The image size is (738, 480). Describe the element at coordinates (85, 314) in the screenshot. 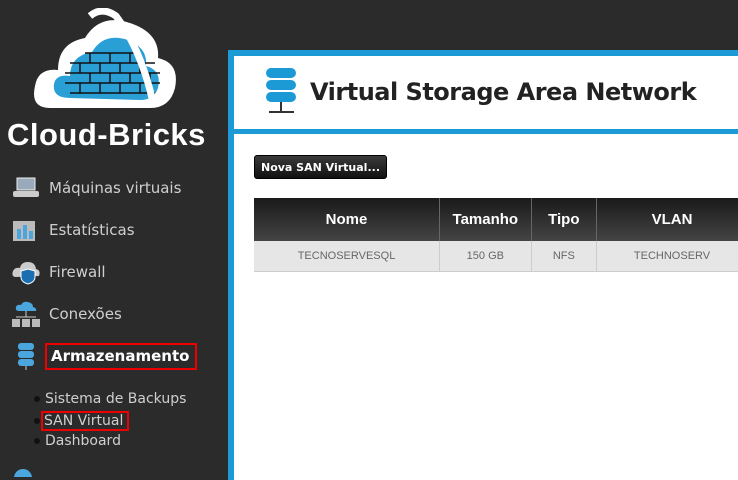

I see `sidebar-item-label: Conexões` at that location.